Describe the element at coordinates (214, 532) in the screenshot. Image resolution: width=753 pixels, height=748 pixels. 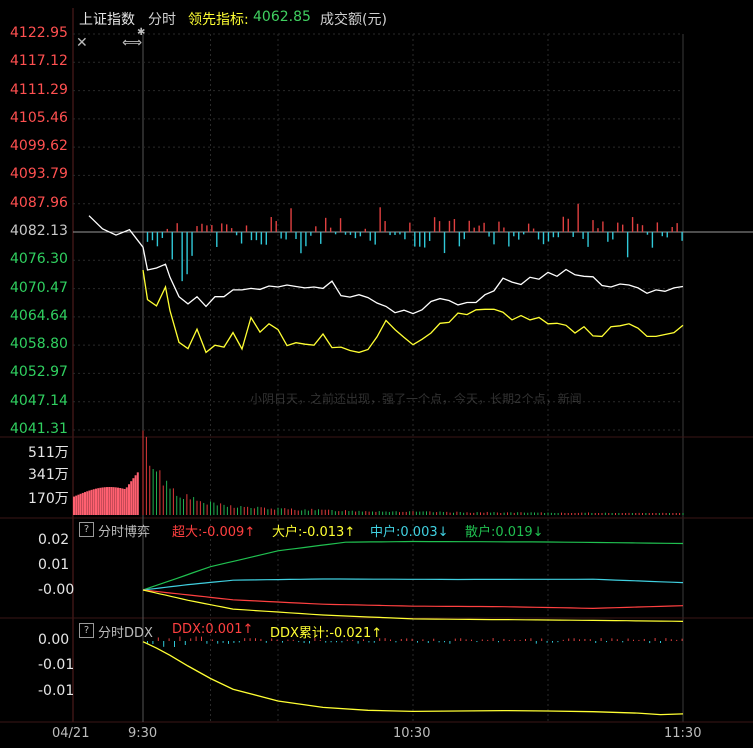
I see `legend-super-large: 超大:-0.009↑` at that location.